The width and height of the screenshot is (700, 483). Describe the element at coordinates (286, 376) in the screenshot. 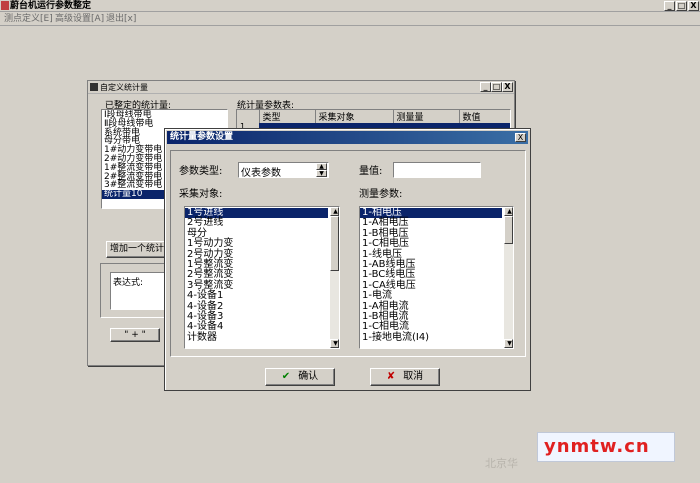

I see `checkmark-icon: ✔` at that location.